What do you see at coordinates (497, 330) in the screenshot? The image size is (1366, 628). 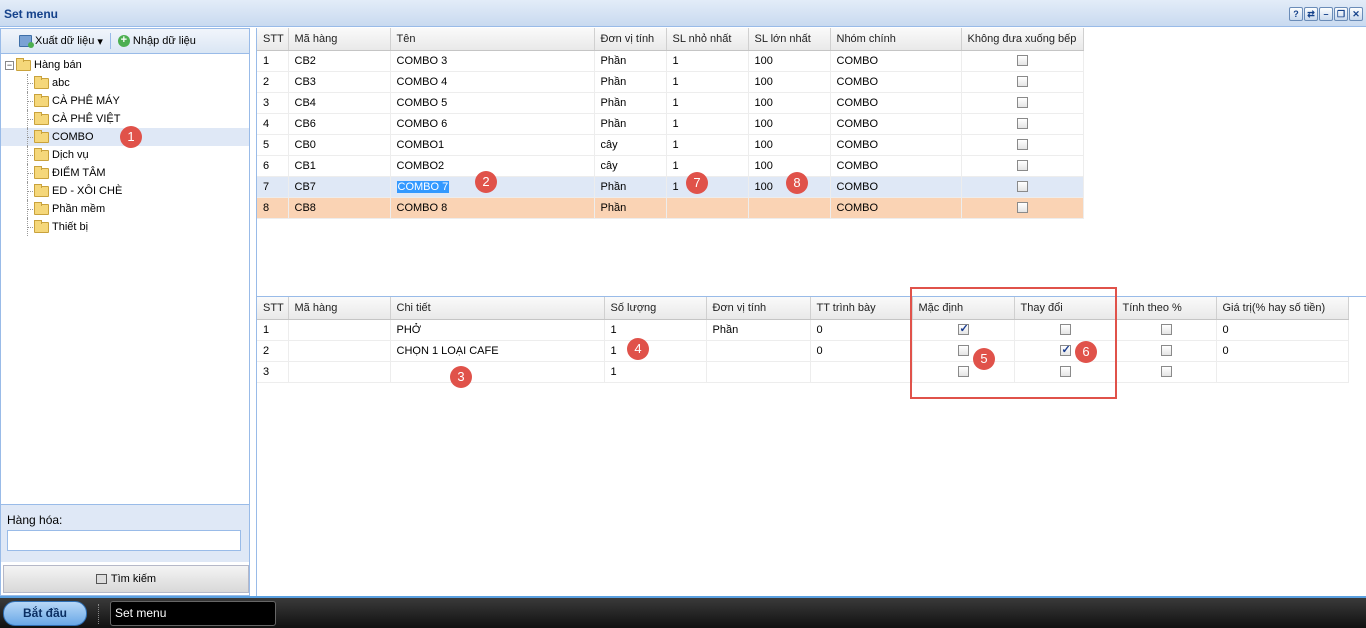 I see `cell-chi-tiet: PHỞ` at bounding box center [497, 330].